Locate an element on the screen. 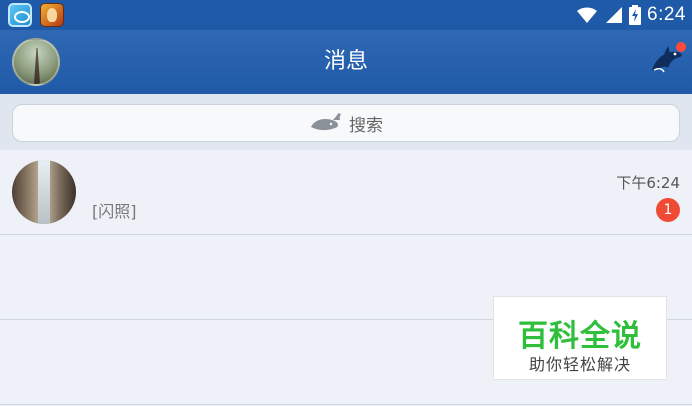 This screenshot has height=406, width=692. status-bar: 6:24 is located at coordinates (346, 15).